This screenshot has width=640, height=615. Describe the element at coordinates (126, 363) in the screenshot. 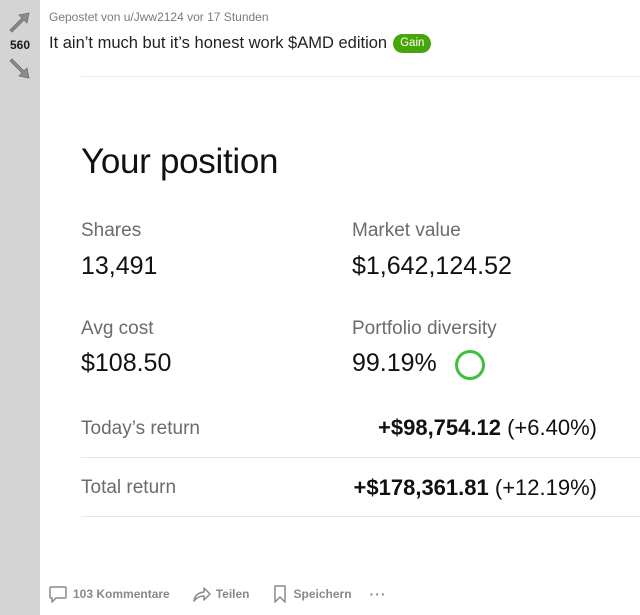

I see `avg-cost-value: $108.50` at that location.